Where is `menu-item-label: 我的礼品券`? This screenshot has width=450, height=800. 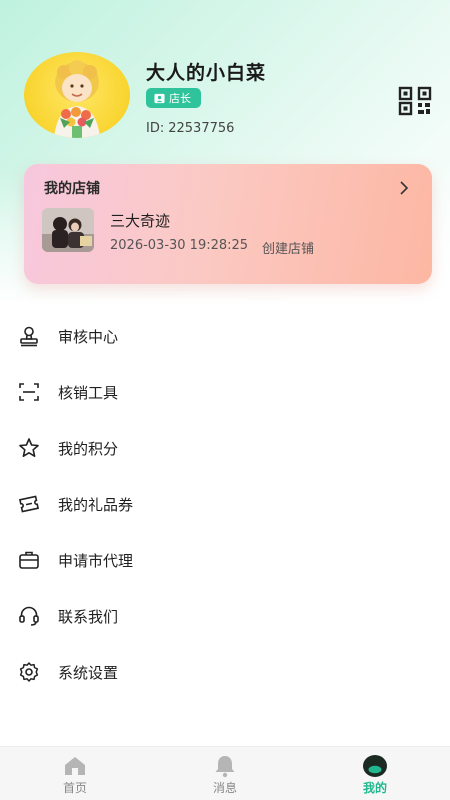 menu-item-label: 我的礼品券 is located at coordinates (96, 504).